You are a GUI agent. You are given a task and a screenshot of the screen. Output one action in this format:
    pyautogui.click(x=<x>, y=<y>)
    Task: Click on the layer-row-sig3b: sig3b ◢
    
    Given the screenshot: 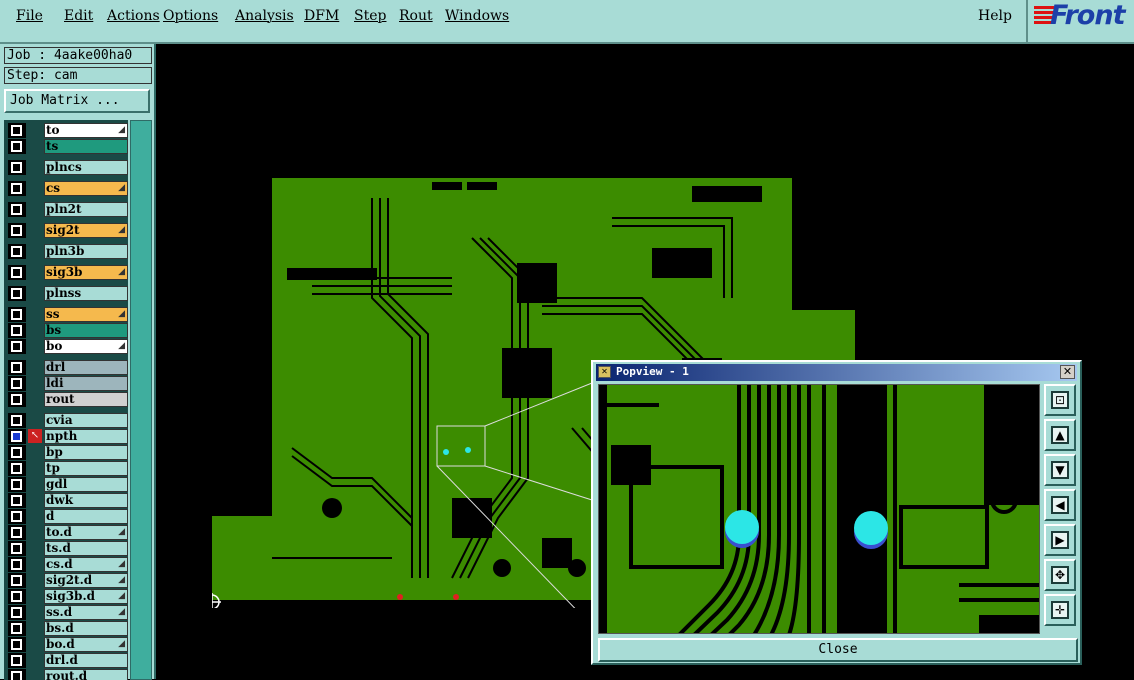 What is the action you would take?
    pyautogui.click(x=68, y=272)
    